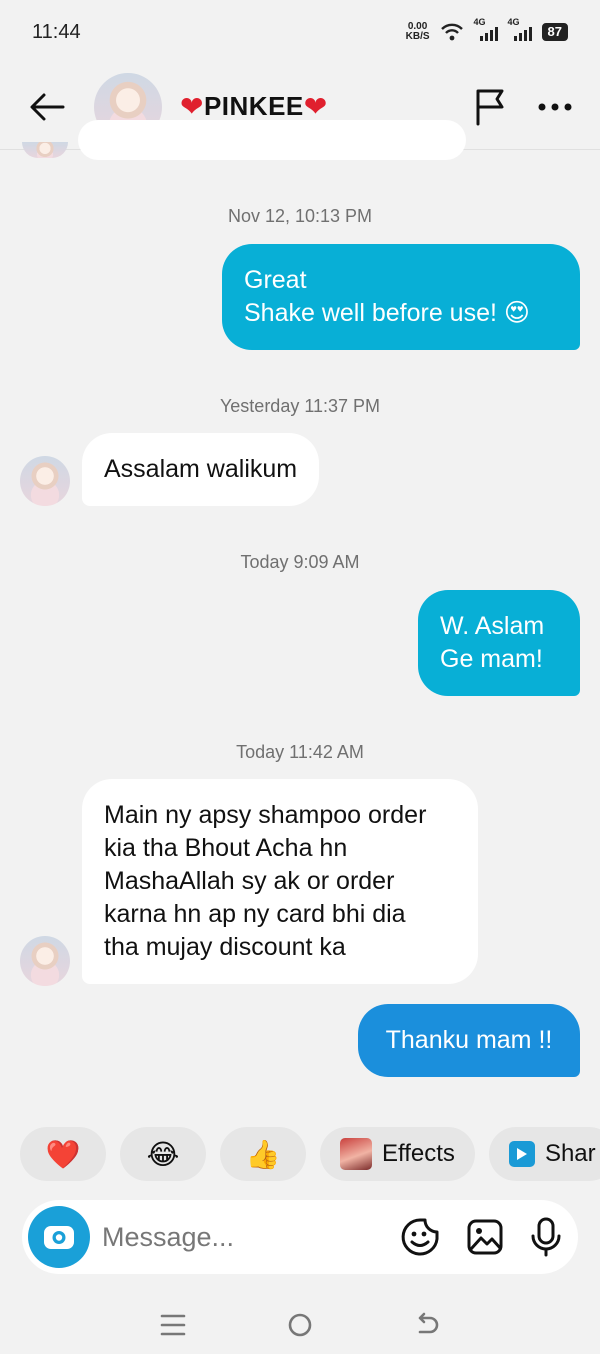  What do you see at coordinates (300, 32) in the screenshot?
I see `status-bar: 11:44 0.00 KB/S 4G 4G 87` at bounding box center [300, 32].